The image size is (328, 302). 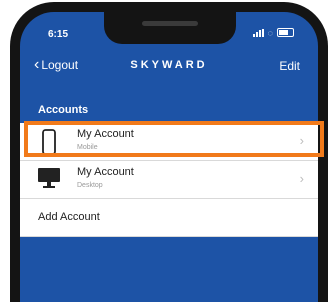 What do you see at coordinates (58, 34) in the screenshot?
I see `status-time: 6:15` at bounding box center [58, 34].